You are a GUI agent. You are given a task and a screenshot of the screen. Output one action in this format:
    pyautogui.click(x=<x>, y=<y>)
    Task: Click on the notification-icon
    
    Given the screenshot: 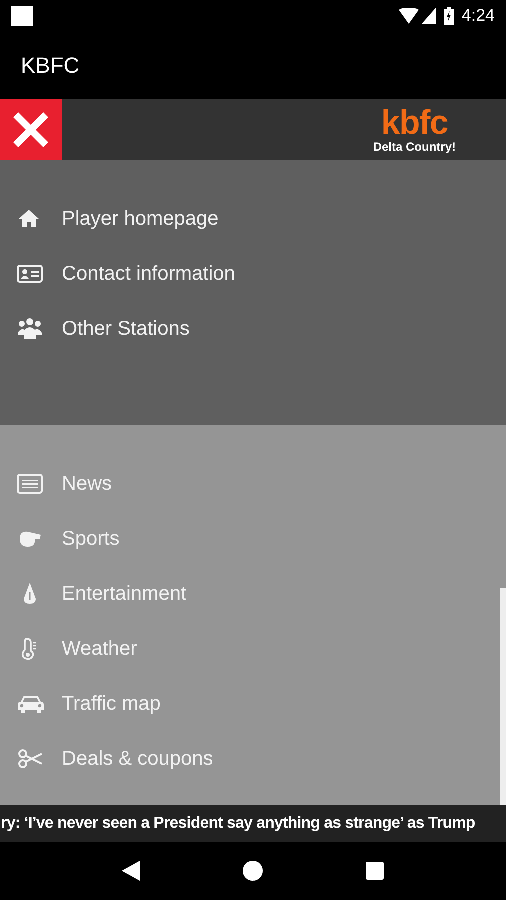 What is the action you would take?
    pyautogui.click(x=22, y=16)
    